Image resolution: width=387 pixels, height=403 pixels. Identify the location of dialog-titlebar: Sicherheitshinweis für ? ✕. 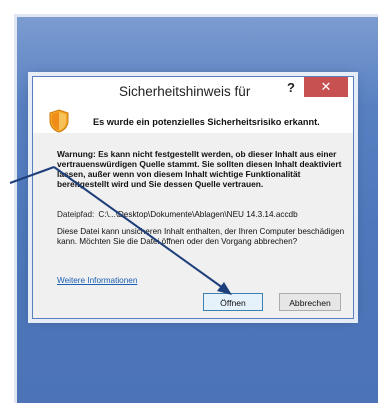
(193, 91).